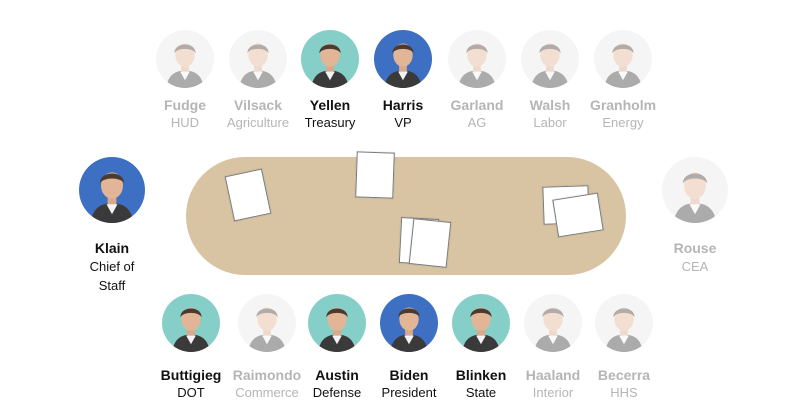 Image resolution: width=800 pixels, height=420 pixels. I want to click on yellen-portrait, so click(330, 59).